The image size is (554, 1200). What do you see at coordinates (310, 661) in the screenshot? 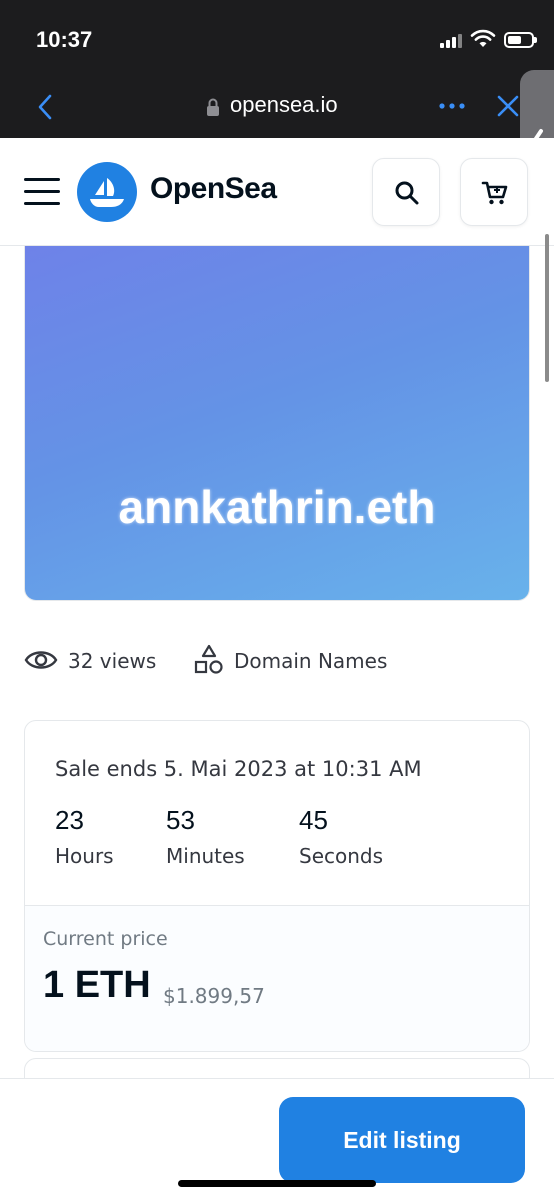
I see `category-link: Domain Names` at bounding box center [310, 661].